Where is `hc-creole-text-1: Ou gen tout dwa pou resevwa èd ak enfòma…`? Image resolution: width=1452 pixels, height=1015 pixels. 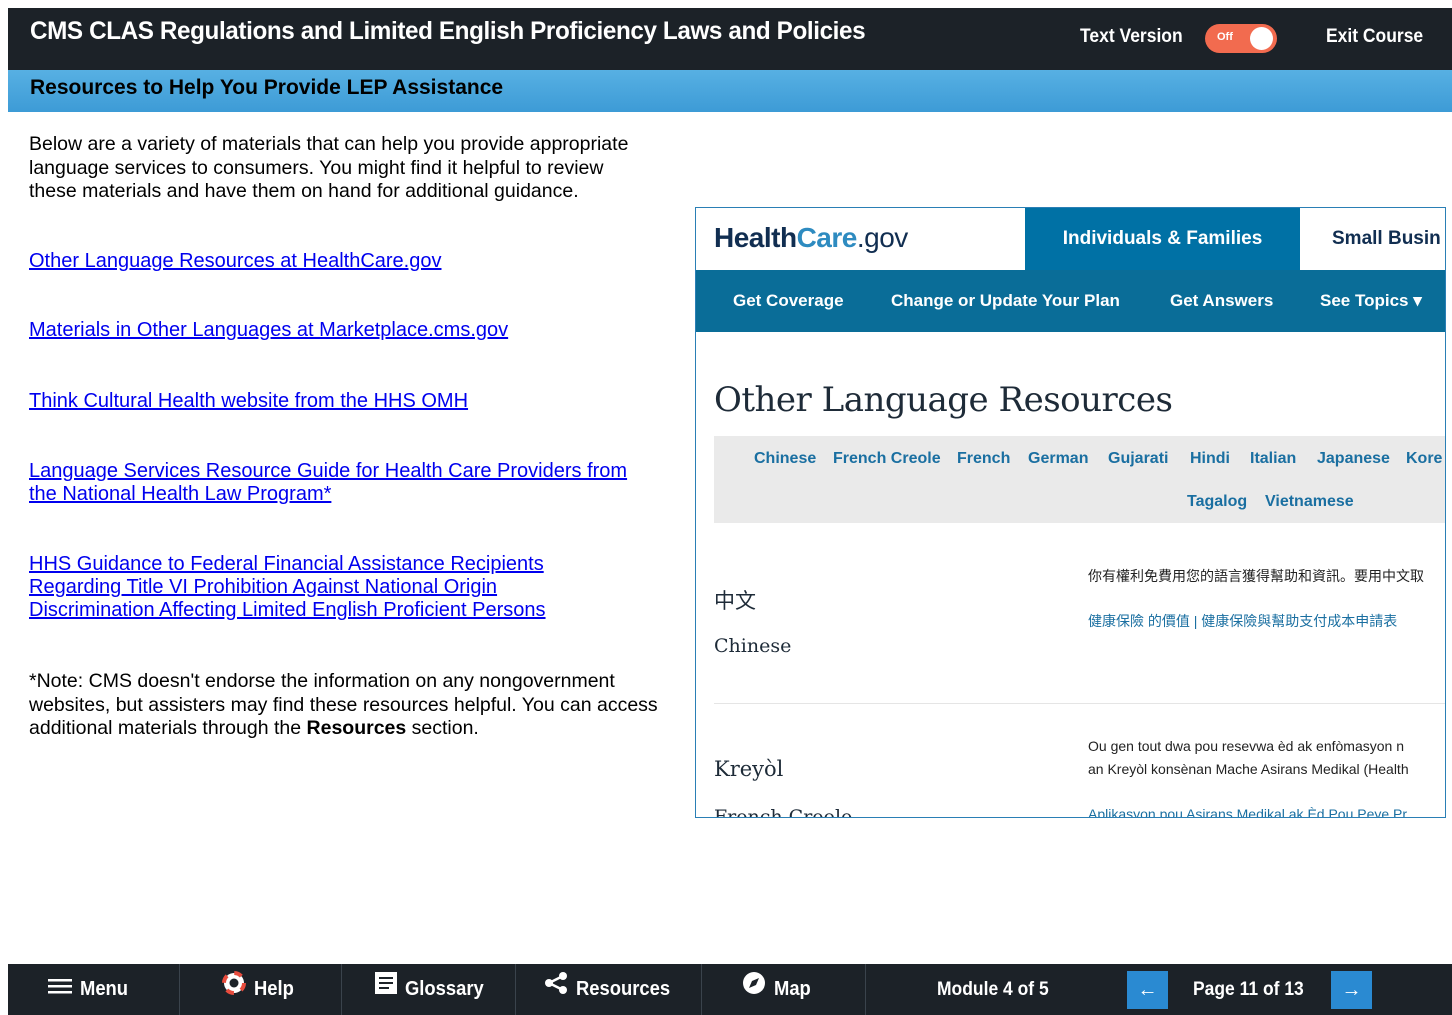 hc-creole-text-1: Ou gen tout dwa pou resevwa èd ak enfòma… is located at coordinates (1246, 746).